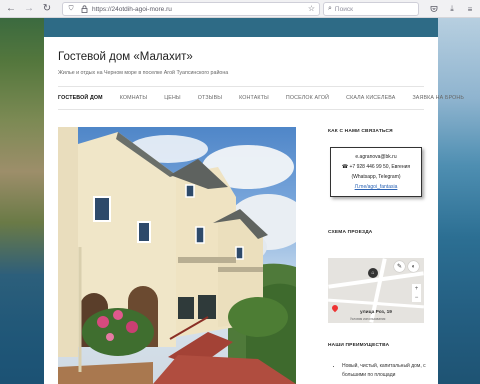 The height and width of the screenshot is (384, 480). What do you see at coordinates (399, 266) in the screenshot?
I see `map-edit-icon: ✎` at bounding box center [399, 266].